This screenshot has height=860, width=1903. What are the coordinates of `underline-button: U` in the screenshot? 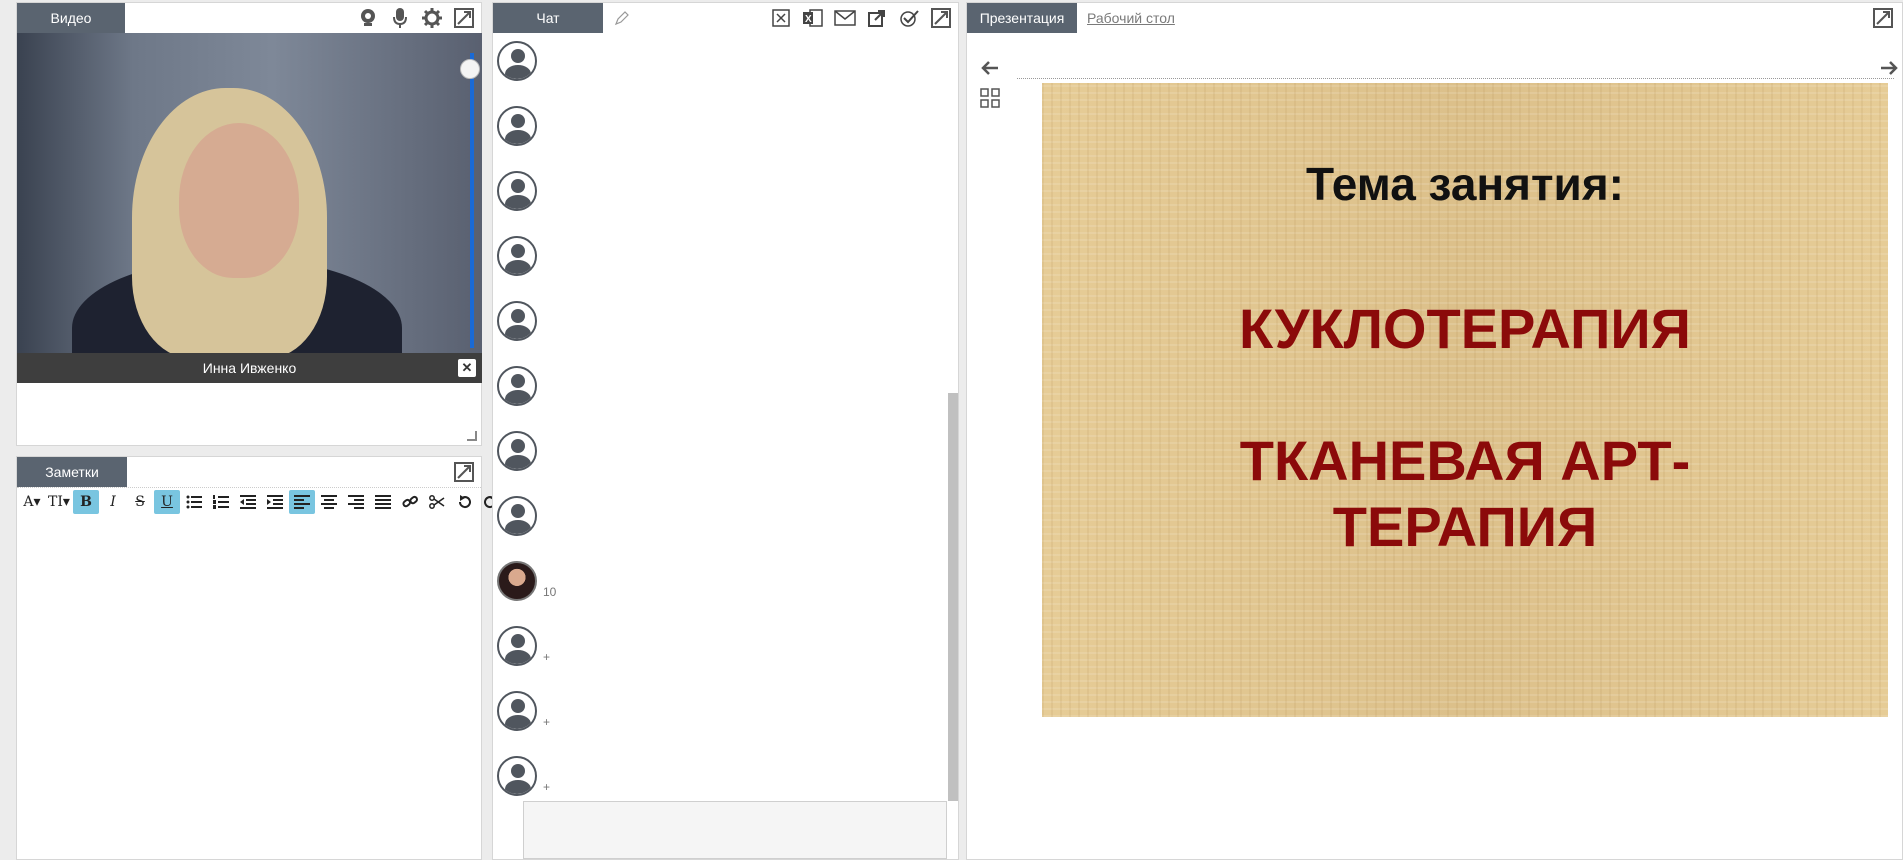 It's located at (167, 502).